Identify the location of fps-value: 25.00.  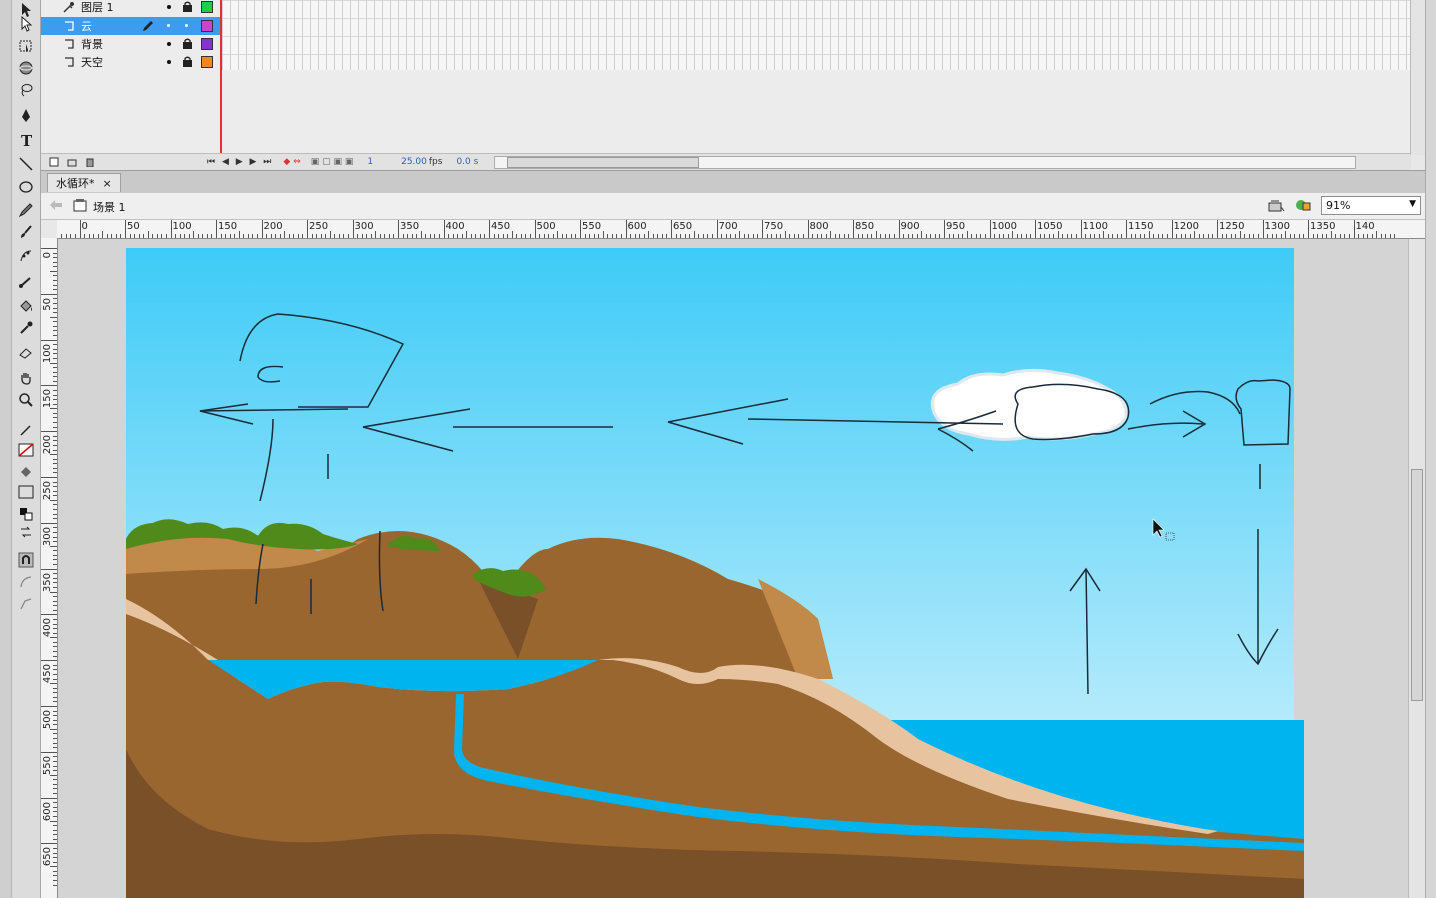
(414, 162).